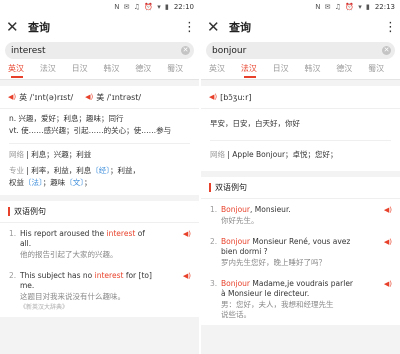 This screenshot has width=400, height=354. Describe the element at coordinates (100, 170) in the screenshot. I see `field-tag-economics: 〔经〕` at that location.